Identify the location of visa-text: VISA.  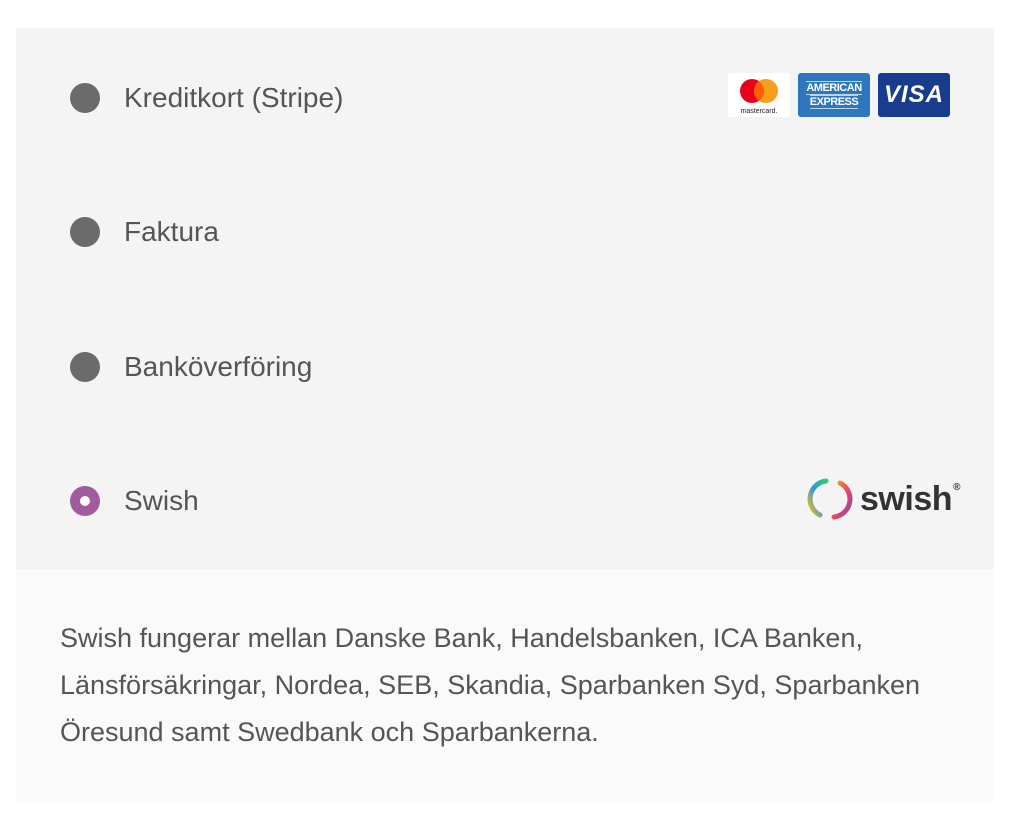
(913, 94).